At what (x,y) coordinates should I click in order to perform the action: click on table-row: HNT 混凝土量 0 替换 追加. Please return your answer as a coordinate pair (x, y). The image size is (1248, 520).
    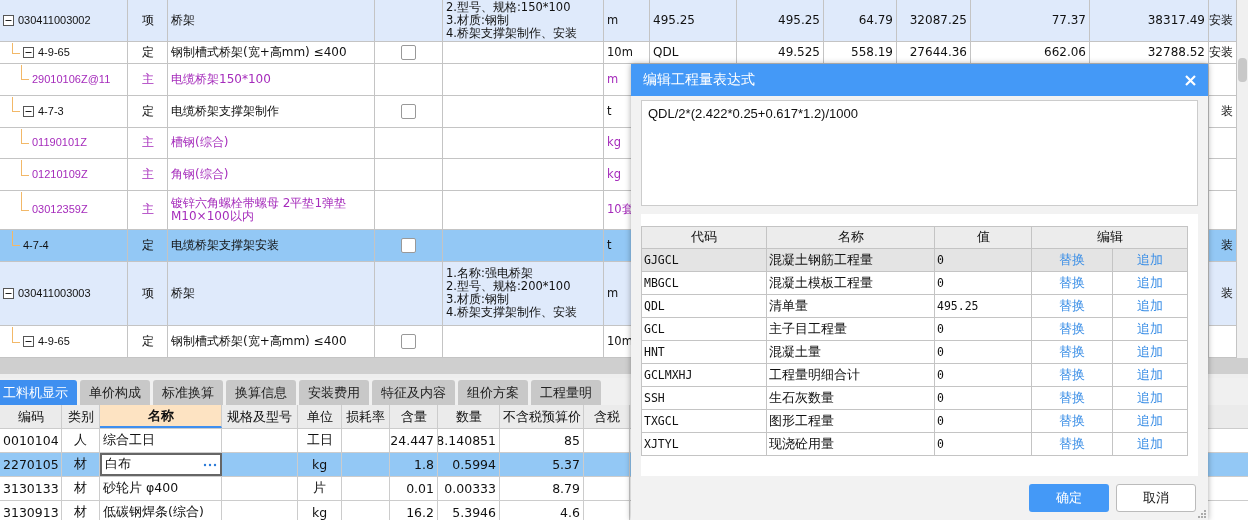
    Looking at the image, I should click on (915, 352).